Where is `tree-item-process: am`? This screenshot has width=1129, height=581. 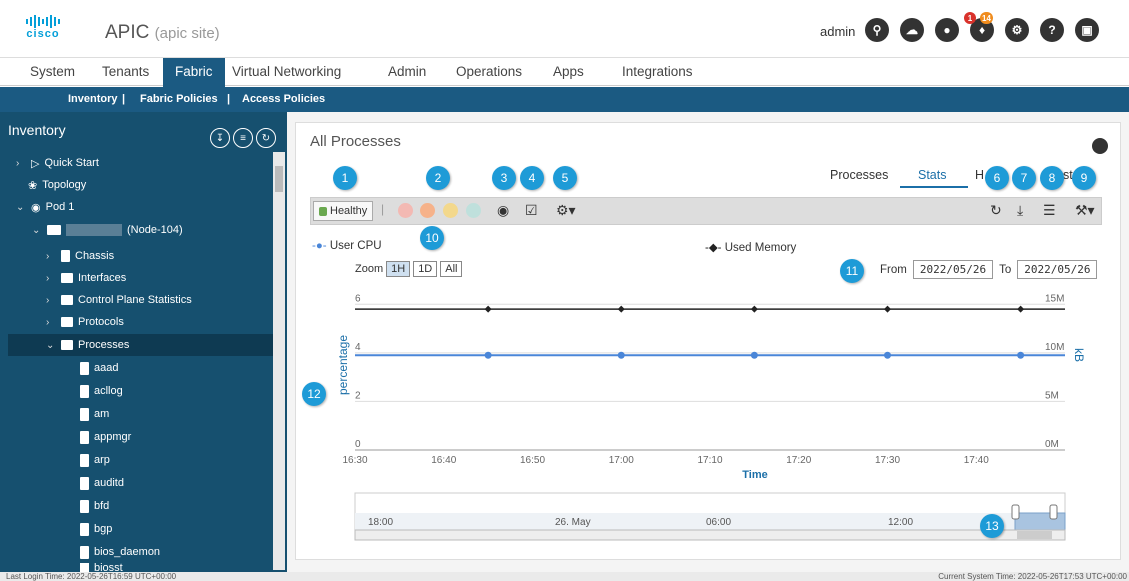 tree-item-process: am is located at coordinates (94, 414).